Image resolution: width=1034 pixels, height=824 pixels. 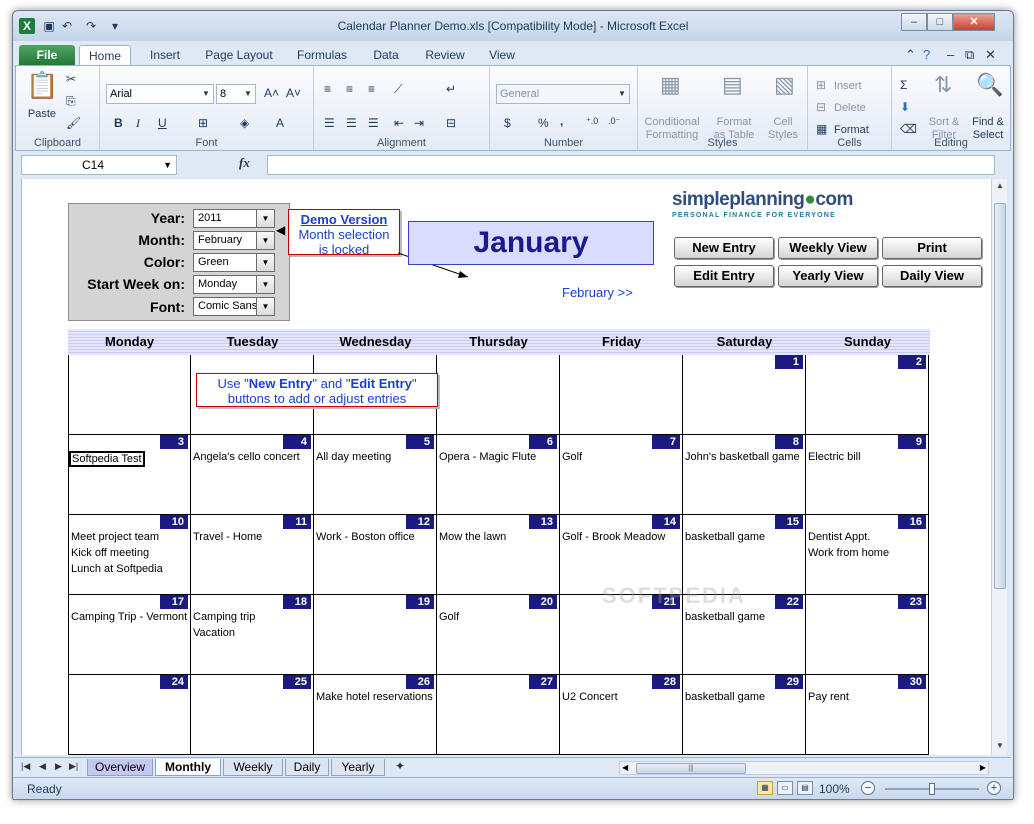 What do you see at coordinates (399, 123) in the screenshot?
I see `decrease-indent-icon: ⇤` at bounding box center [399, 123].